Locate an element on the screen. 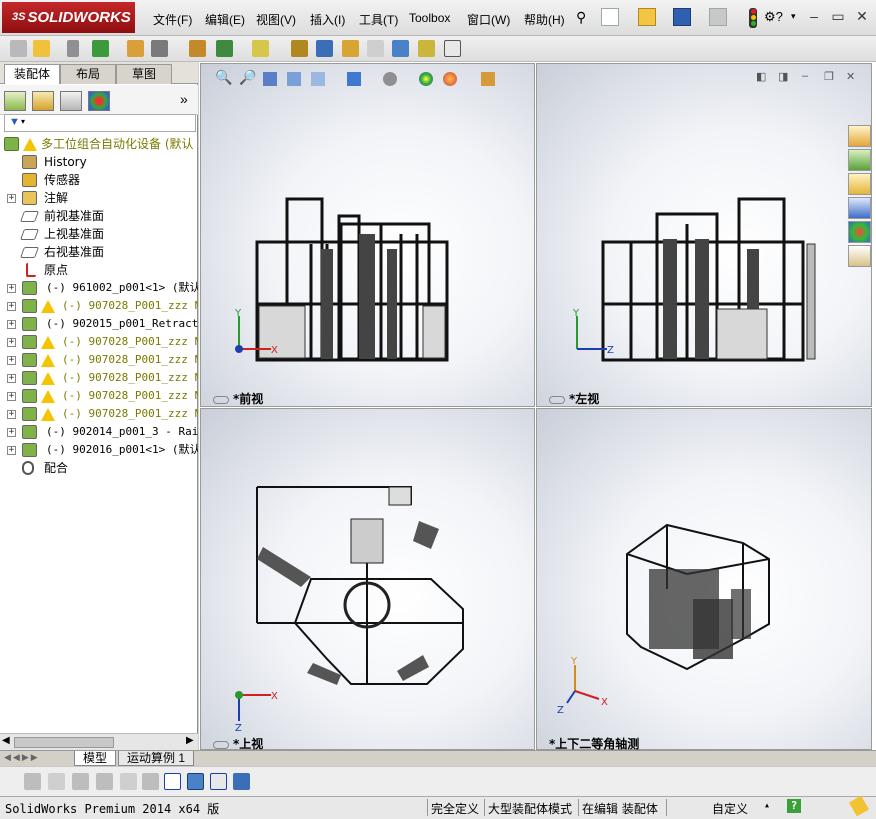  tab-sketch: 草图 is located at coordinates (144, 74).